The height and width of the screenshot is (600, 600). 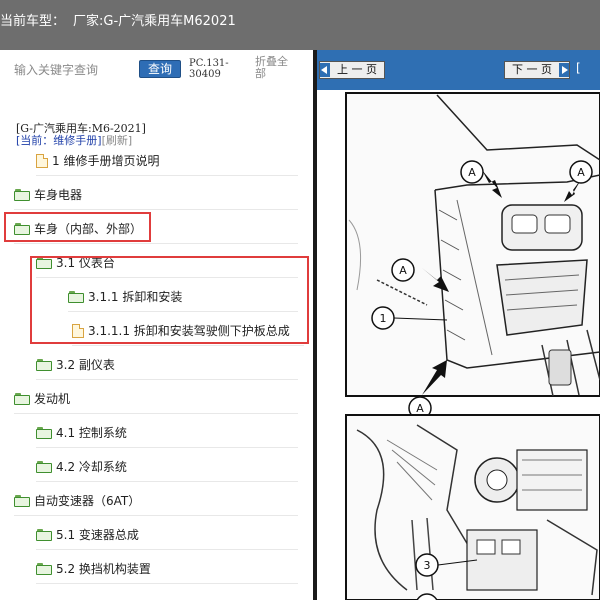 What do you see at coordinates (275, 68) in the screenshot?
I see `collapse-all-button: 折叠全部` at bounding box center [275, 68].